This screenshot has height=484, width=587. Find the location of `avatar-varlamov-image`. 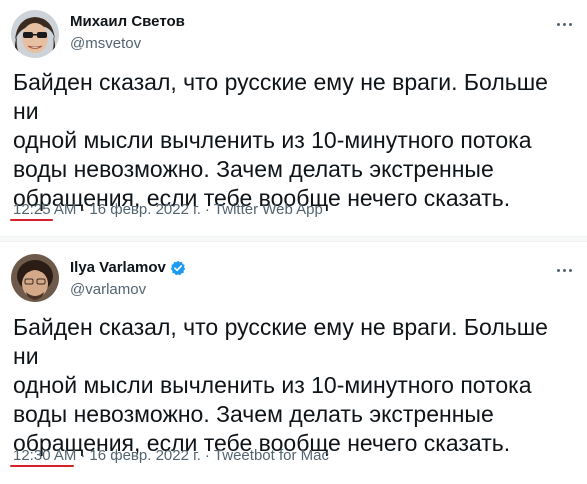

avatar-varlamov-image is located at coordinates (35, 278).